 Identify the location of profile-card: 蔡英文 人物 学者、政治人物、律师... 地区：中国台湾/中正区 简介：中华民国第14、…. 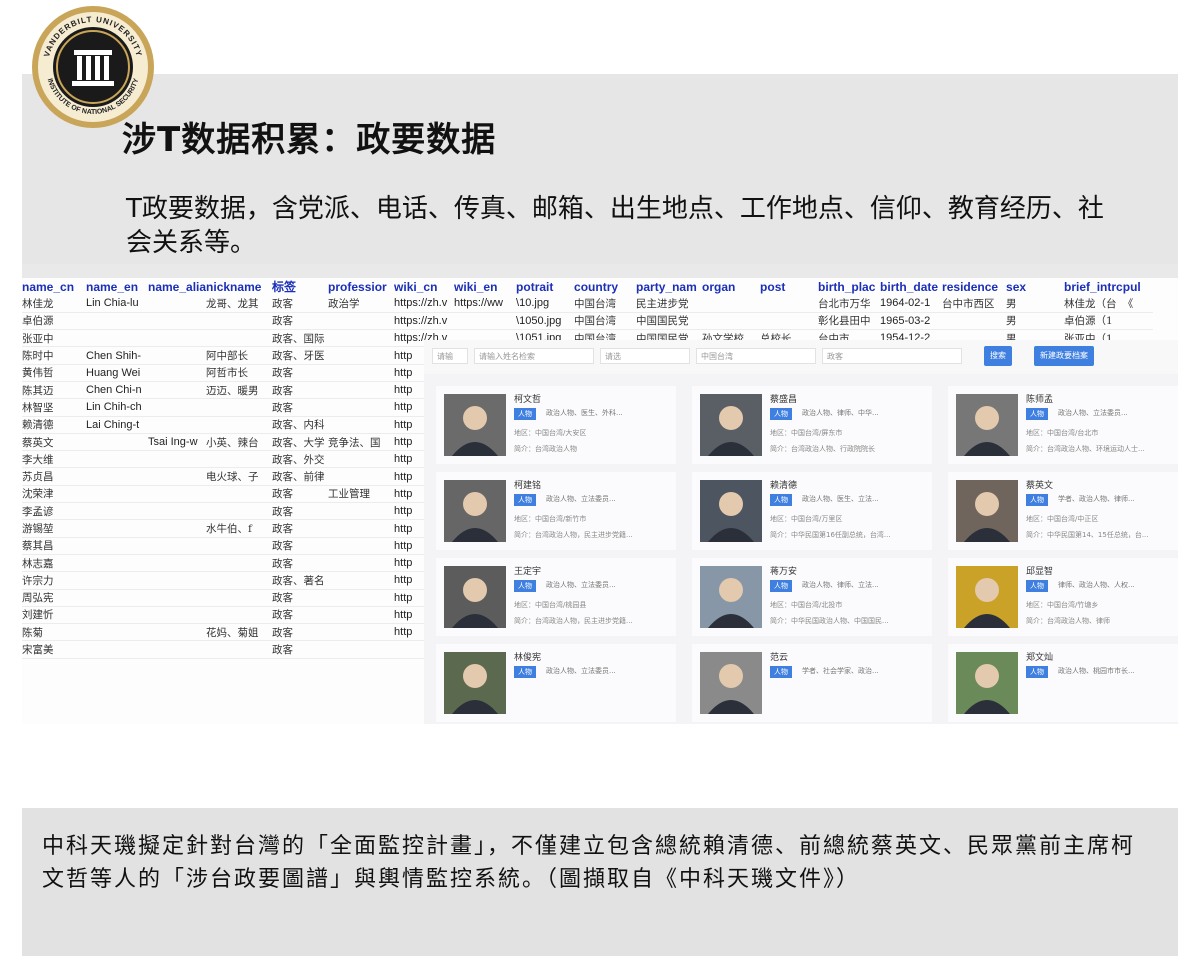
(1063, 511).